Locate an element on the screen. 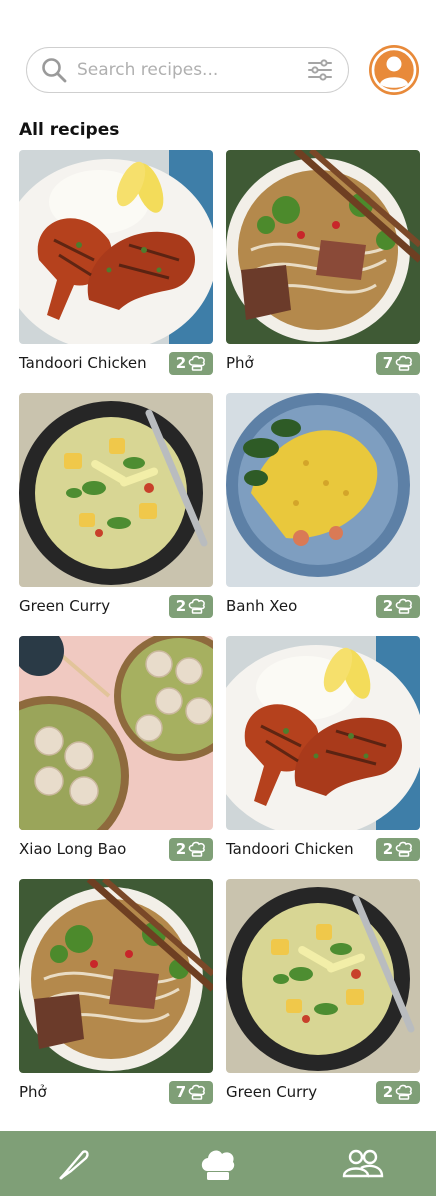 The width and height of the screenshot is (436, 1196). search-icon is located at coordinates (54, 70).